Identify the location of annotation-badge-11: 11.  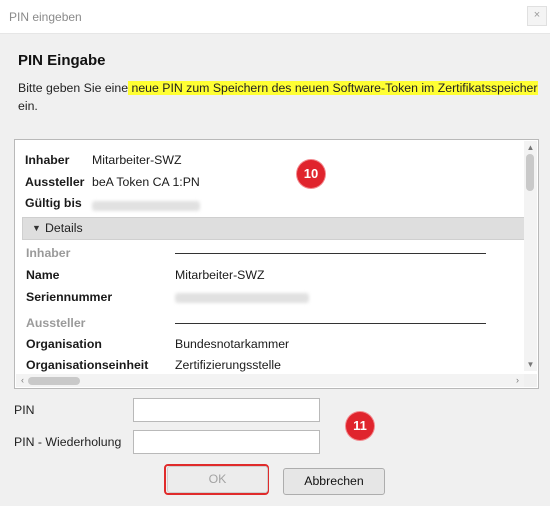
(360, 426).